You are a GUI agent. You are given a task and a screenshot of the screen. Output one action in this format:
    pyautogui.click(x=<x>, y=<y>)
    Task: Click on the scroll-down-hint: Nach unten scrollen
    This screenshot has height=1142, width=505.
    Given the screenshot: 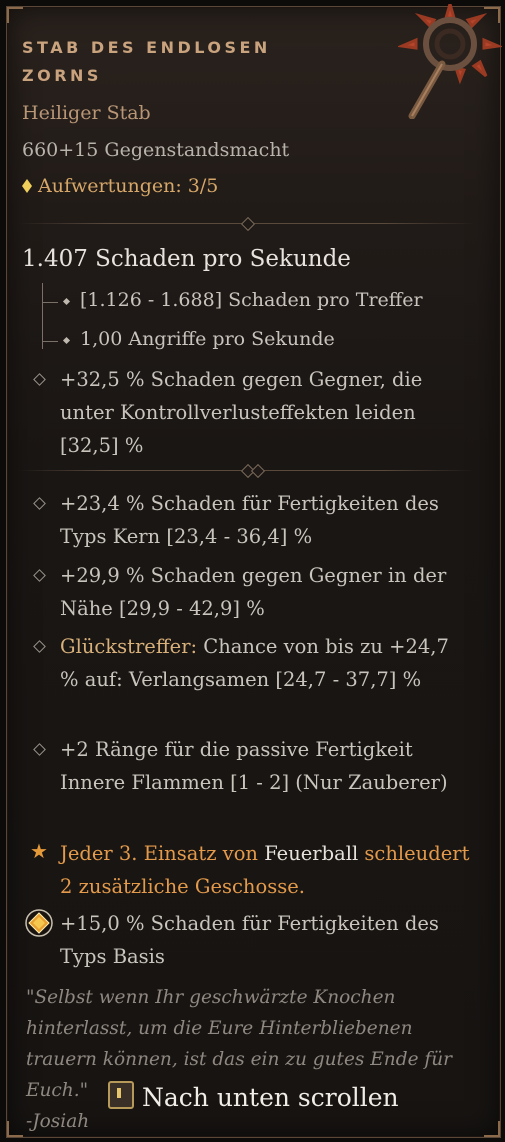 What is the action you would take?
    pyautogui.click(x=253, y=1096)
    